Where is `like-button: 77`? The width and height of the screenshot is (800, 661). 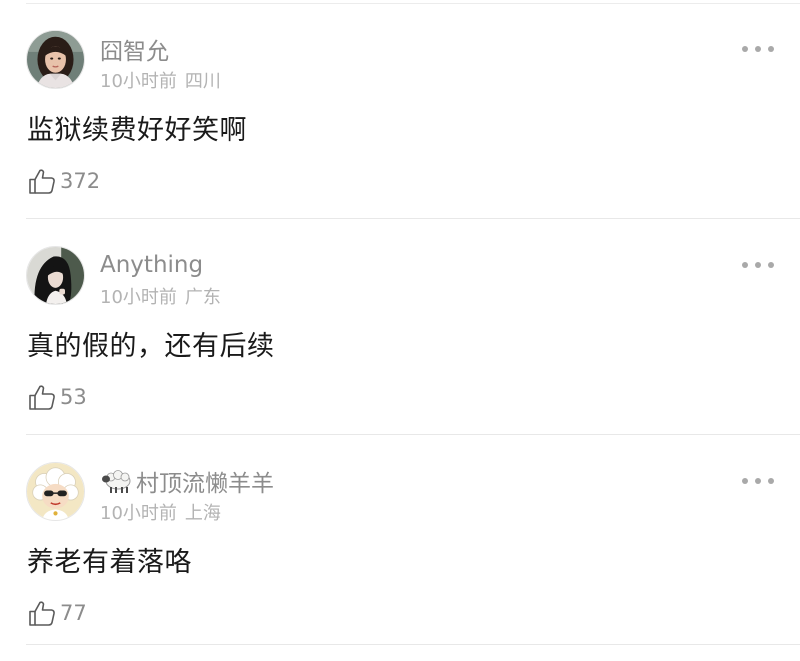
like-button: 77 is located at coordinates (57, 613).